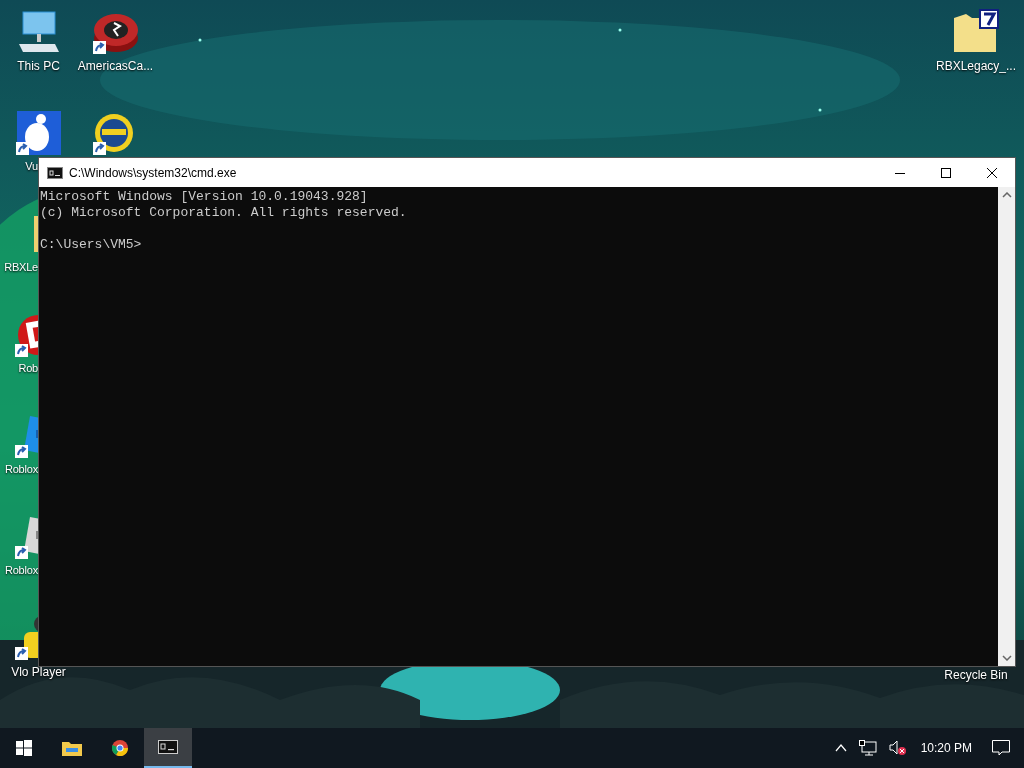 Image resolution: width=1024 pixels, height=768 pixels. I want to click on icon-label: This PC, so click(38, 66).